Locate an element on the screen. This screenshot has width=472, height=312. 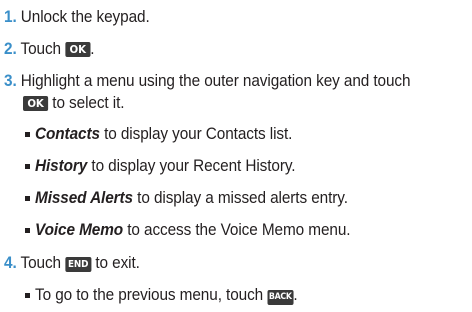
back-key-icon: BACK is located at coordinates (280, 297).